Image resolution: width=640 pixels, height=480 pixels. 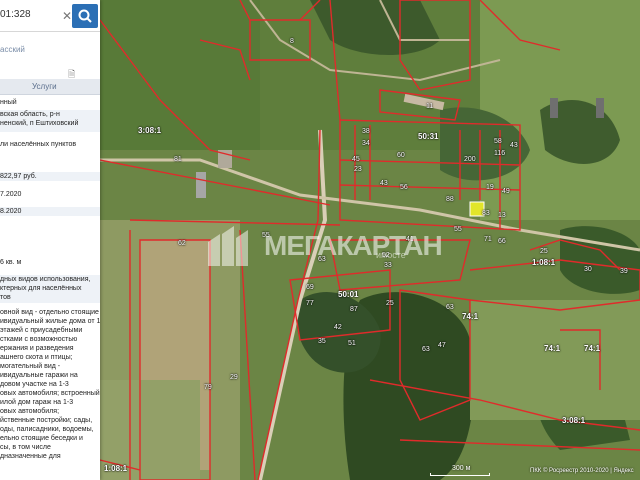 I want to click on info-row-text: ненский, п Ештиховский, so click(x=39, y=123).